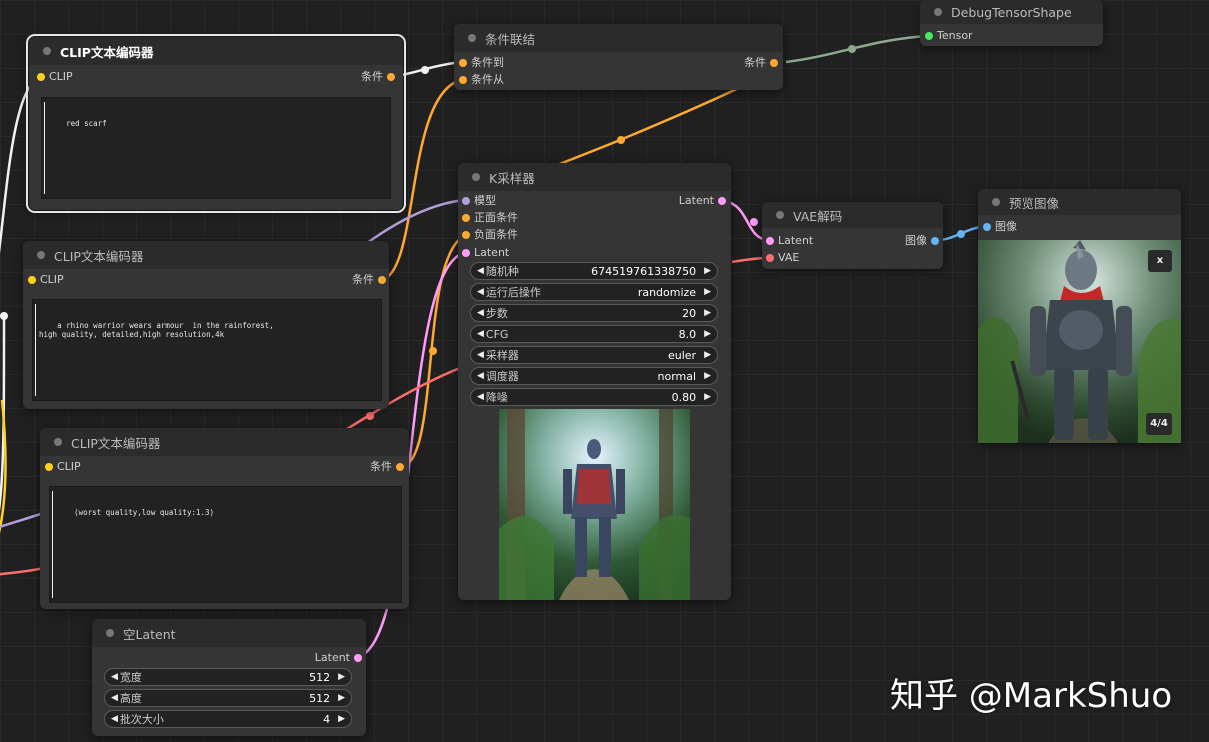  I want to click on preview-output-image: x 4/4, so click(1079, 341).